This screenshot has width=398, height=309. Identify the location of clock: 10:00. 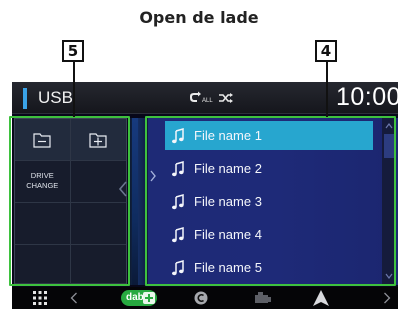
(366, 97).